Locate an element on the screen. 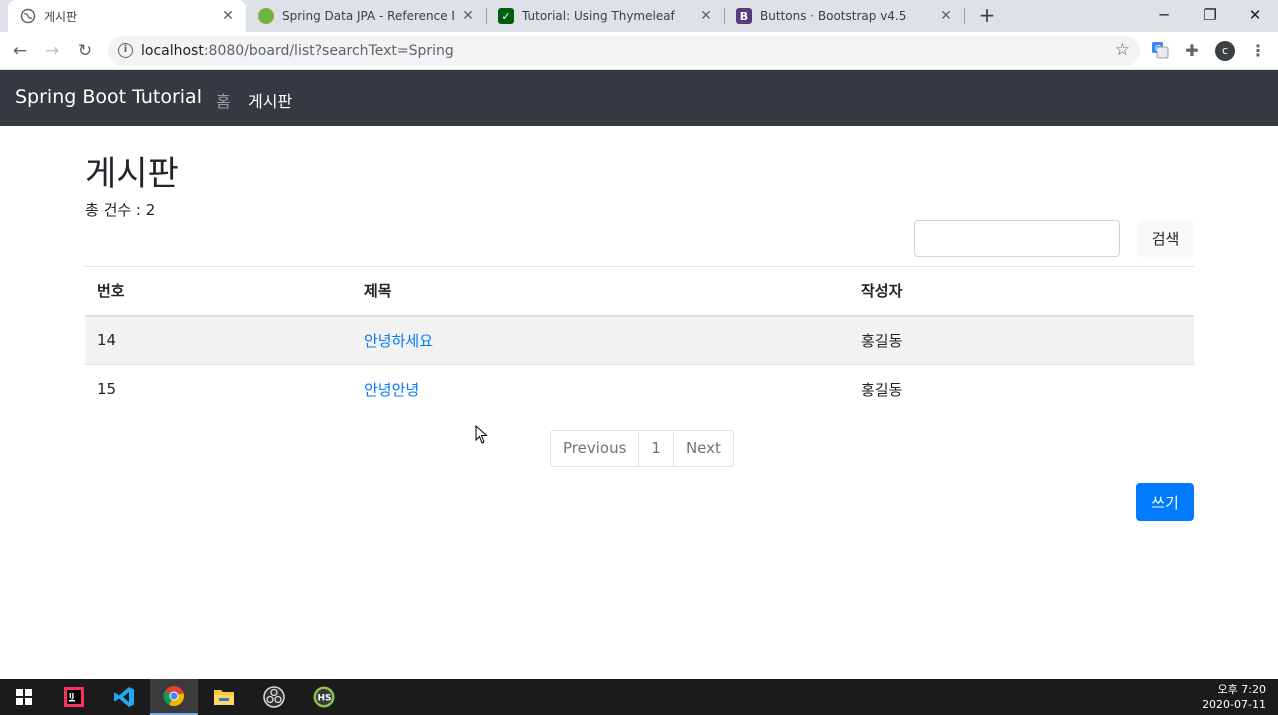 This screenshot has height=715, width=1278. browser-tab-thymeleaf: ✓ Tutorial: Using Thymeleaf ✕ is located at coordinates (605, 16).